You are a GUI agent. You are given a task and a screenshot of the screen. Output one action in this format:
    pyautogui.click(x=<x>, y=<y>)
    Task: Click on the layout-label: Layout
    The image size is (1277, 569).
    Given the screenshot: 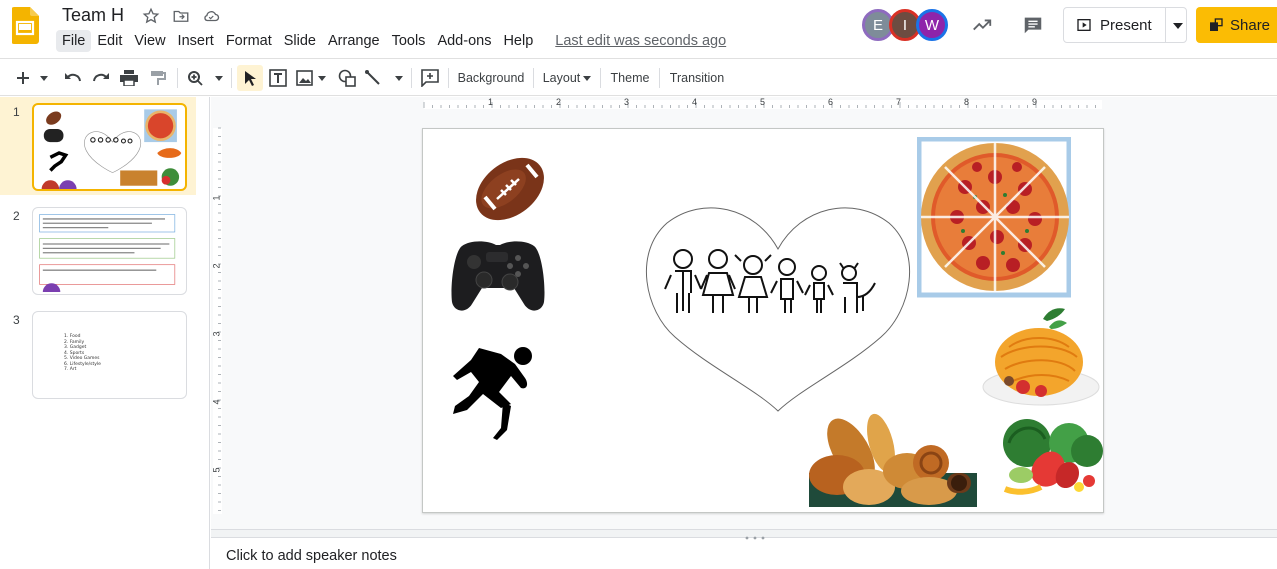 What is the action you would take?
    pyautogui.click(x=561, y=78)
    